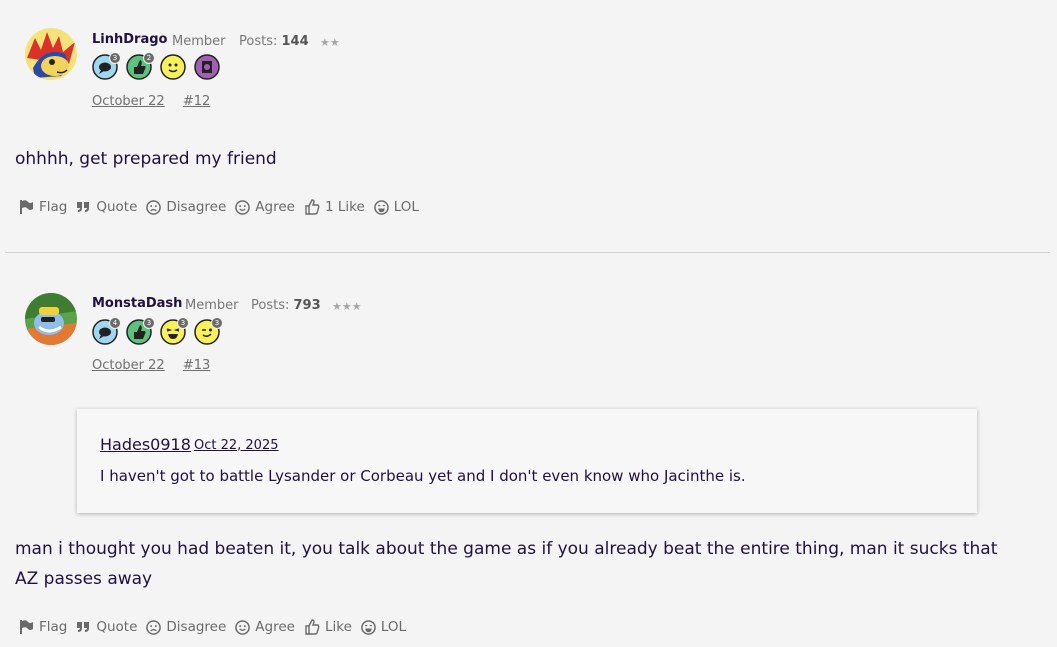 The height and width of the screenshot is (647, 1057). What do you see at coordinates (51, 319) in the screenshot?
I see `avatar-monstadash` at bounding box center [51, 319].